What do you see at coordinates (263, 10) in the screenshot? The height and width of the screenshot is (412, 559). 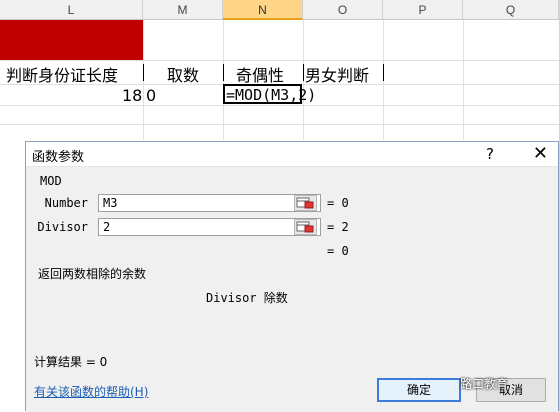 I see `column-header-n: N` at bounding box center [263, 10].